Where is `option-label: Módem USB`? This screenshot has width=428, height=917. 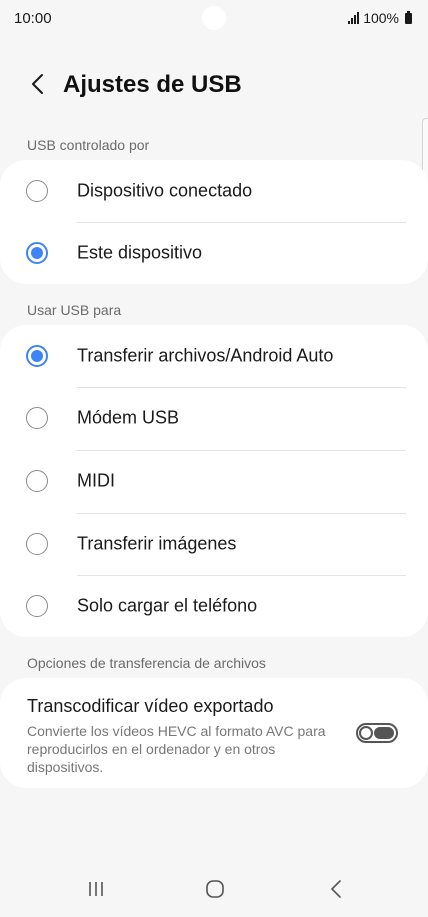 option-label: Módem USB is located at coordinates (128, 417).